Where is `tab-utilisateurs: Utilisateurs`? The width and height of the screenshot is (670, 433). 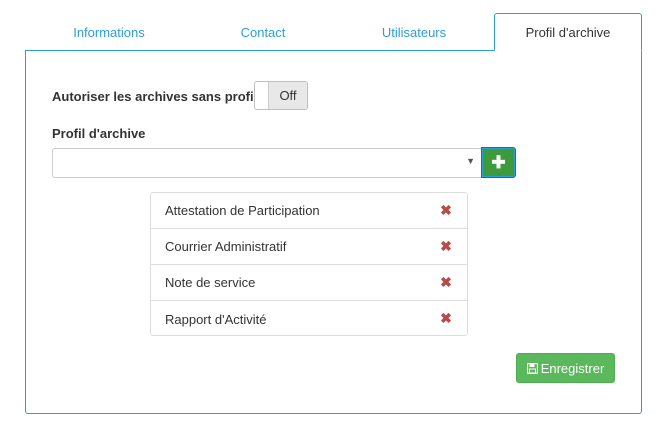 tab-utilisateurs: Utilisateurs is located at coordinates (414, 32).